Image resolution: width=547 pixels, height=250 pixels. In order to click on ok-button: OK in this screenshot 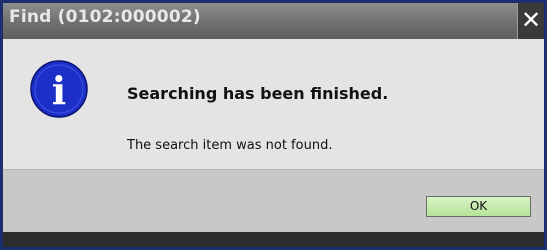, I will do `click(478, 206)`.